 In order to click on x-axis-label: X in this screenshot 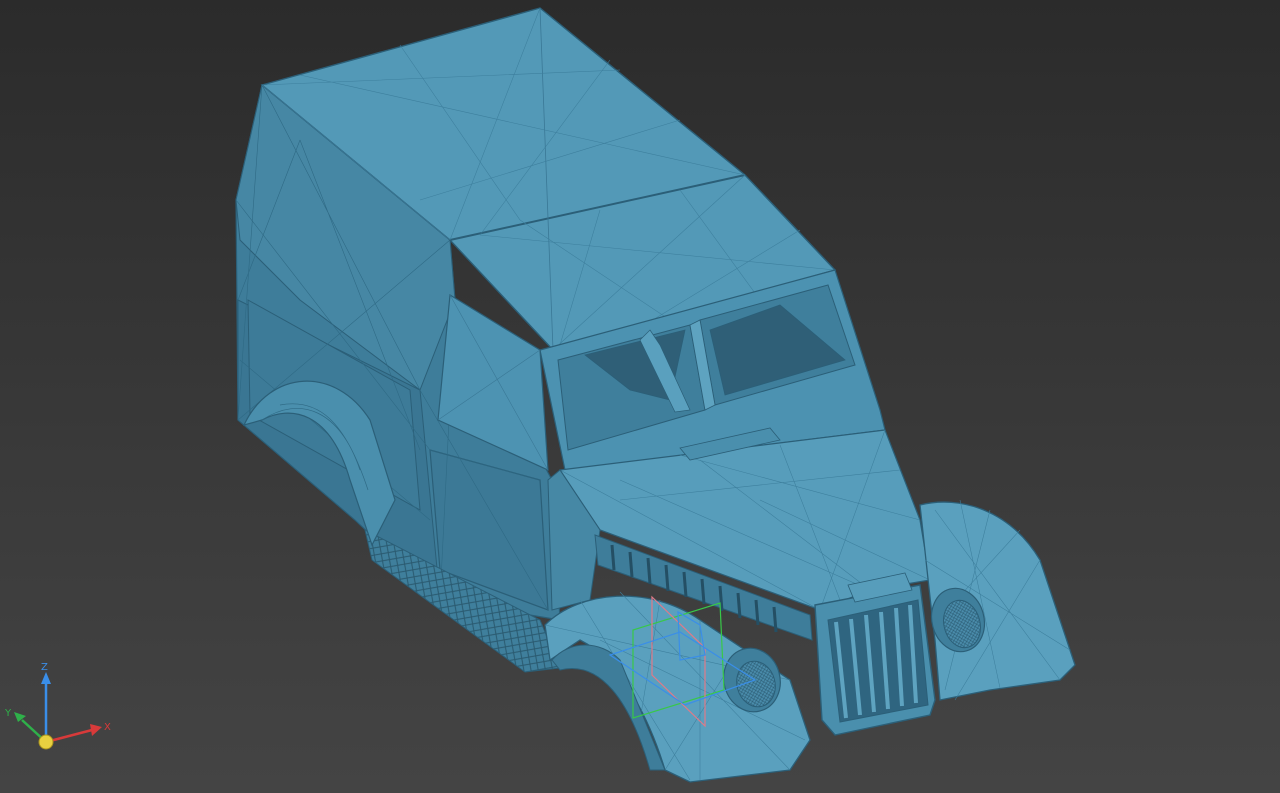, I will do `click(107, 727)`.